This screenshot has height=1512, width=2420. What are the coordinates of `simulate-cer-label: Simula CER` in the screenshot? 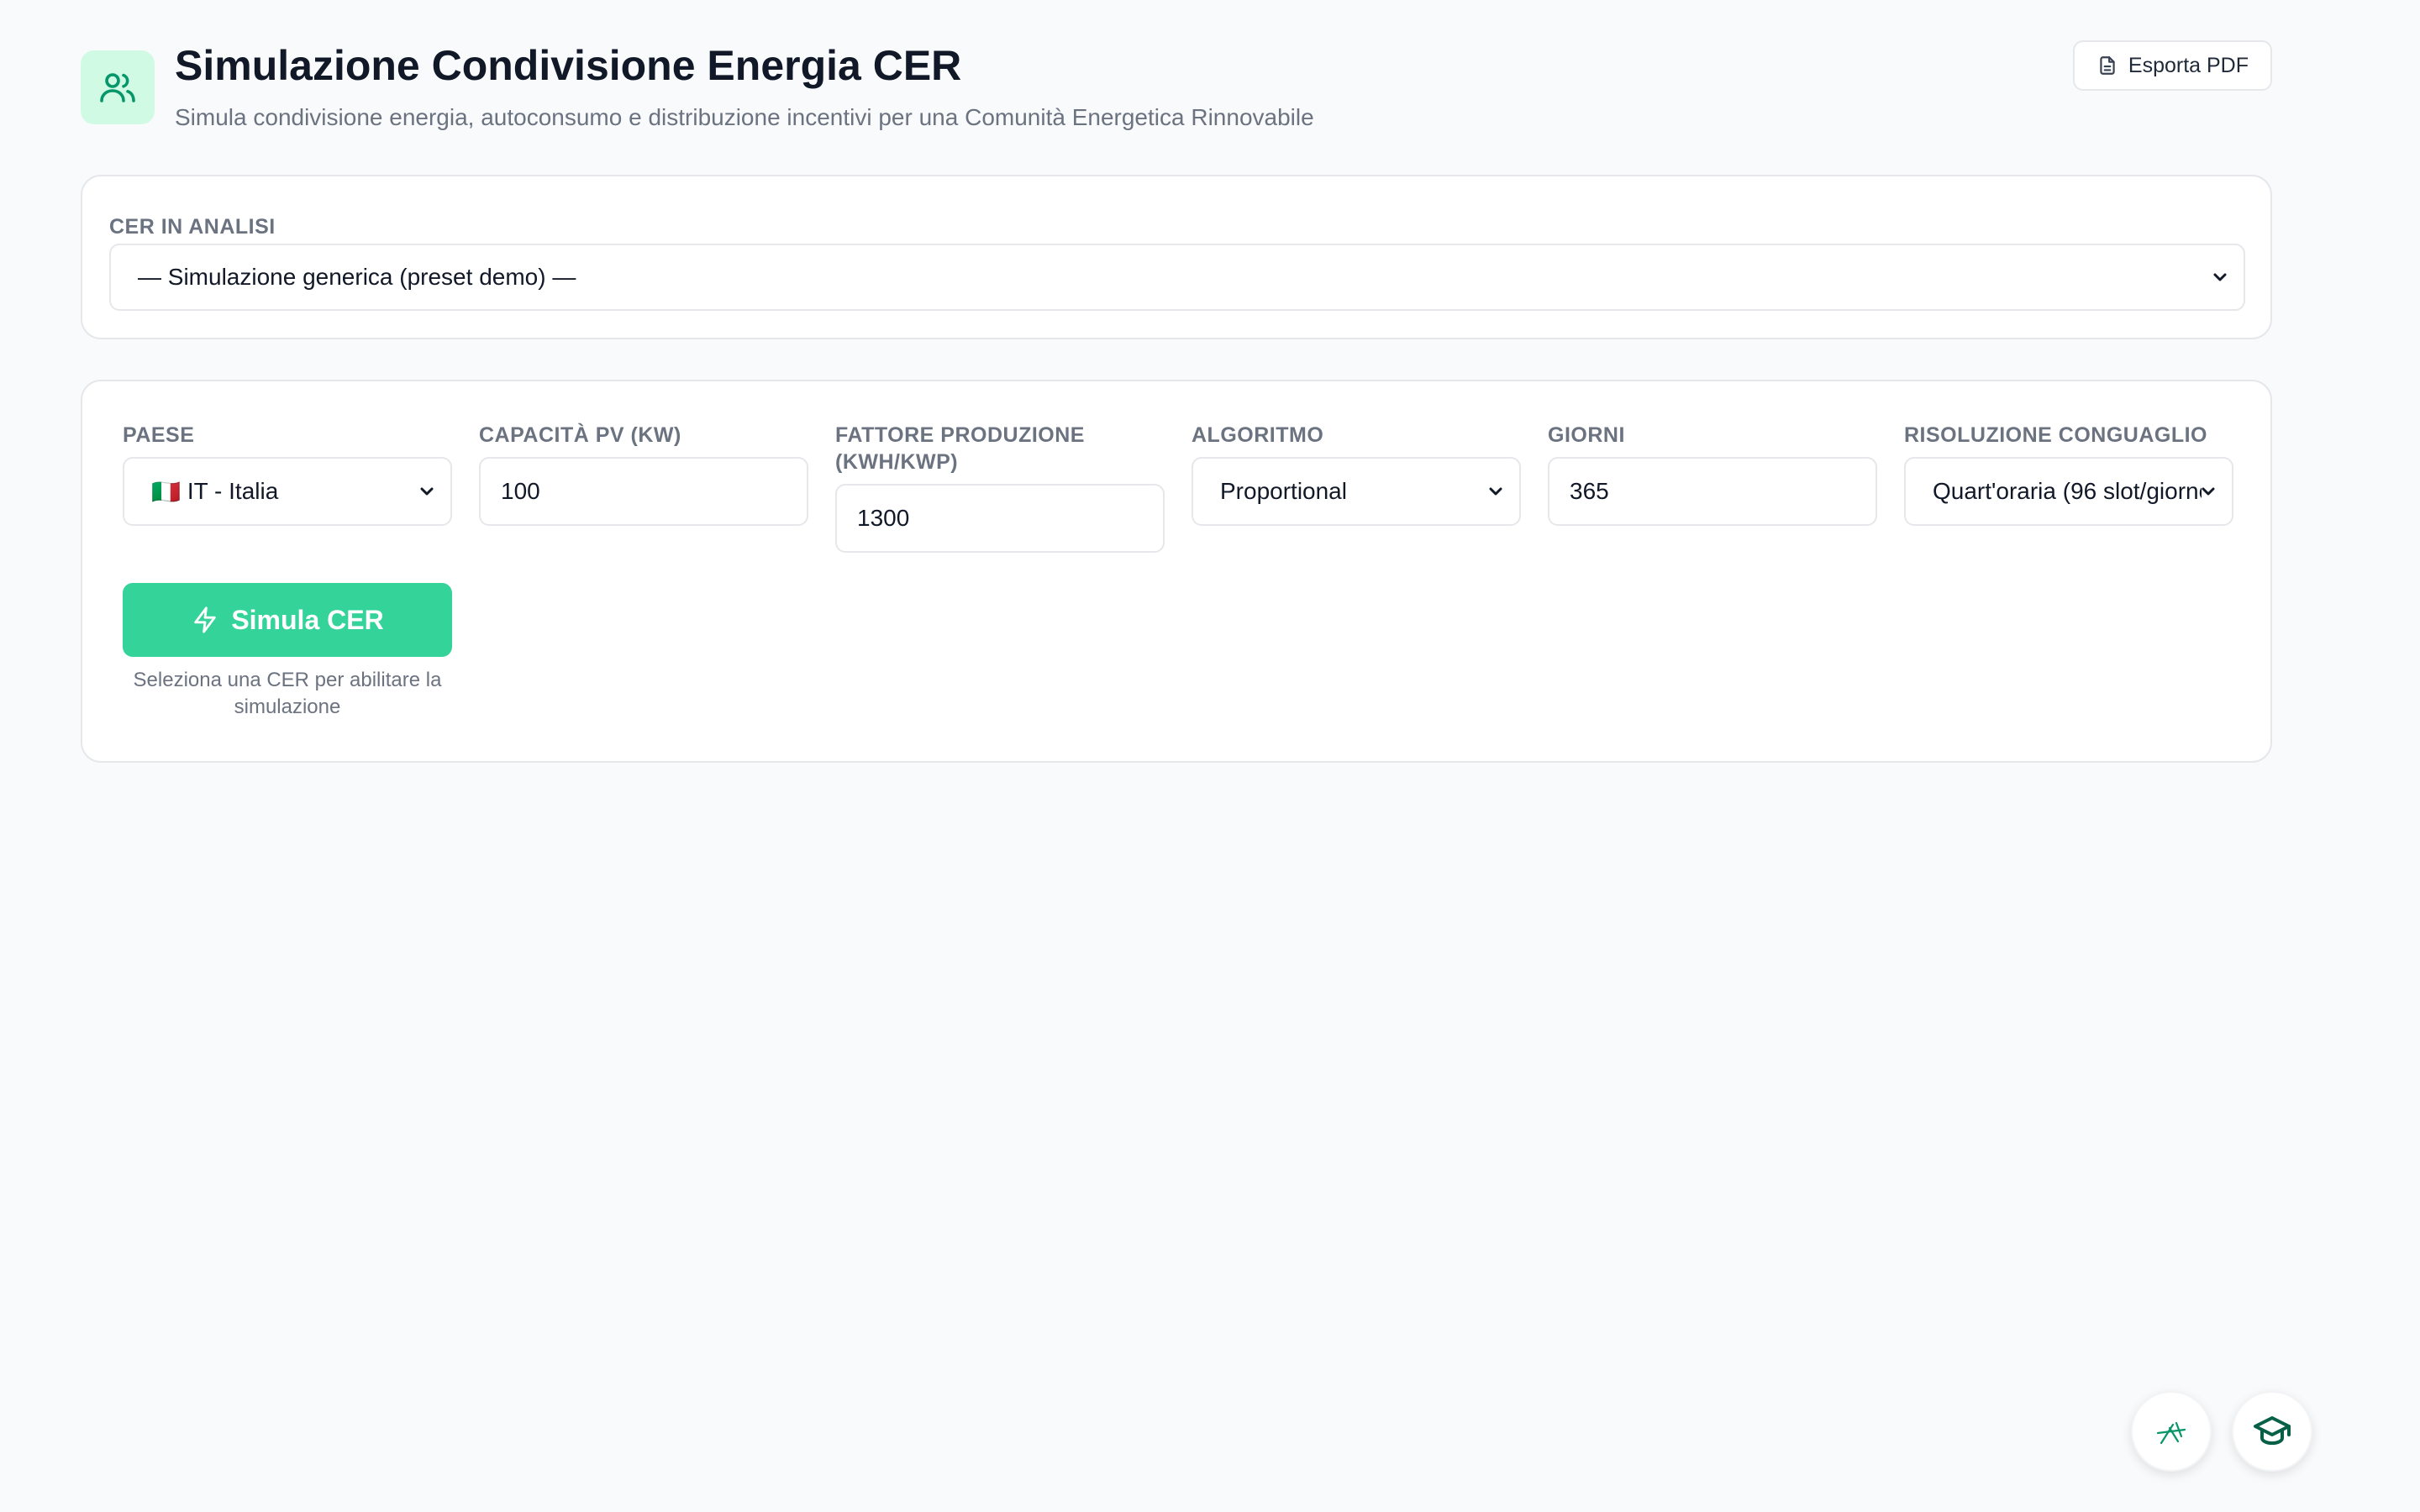 It's located at (307, 619).